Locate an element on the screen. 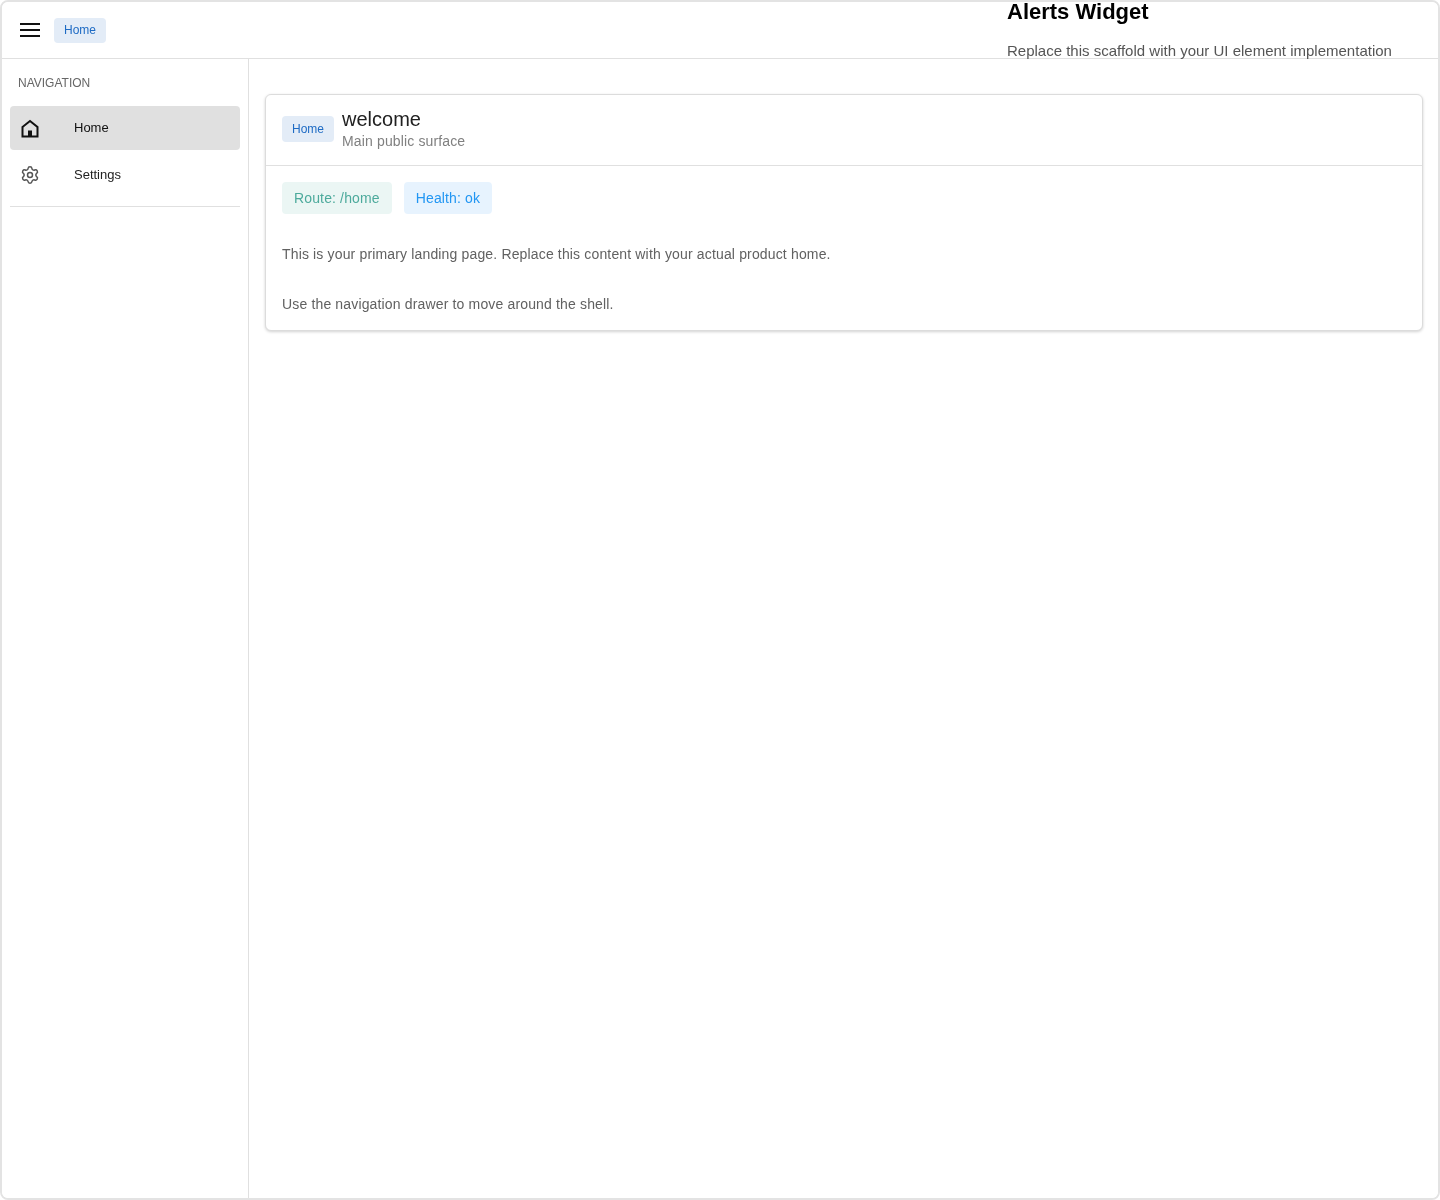  body-paragraph: This is your primary landing page. Replace this content with your actual product home. is located at coordinates (557, 254).